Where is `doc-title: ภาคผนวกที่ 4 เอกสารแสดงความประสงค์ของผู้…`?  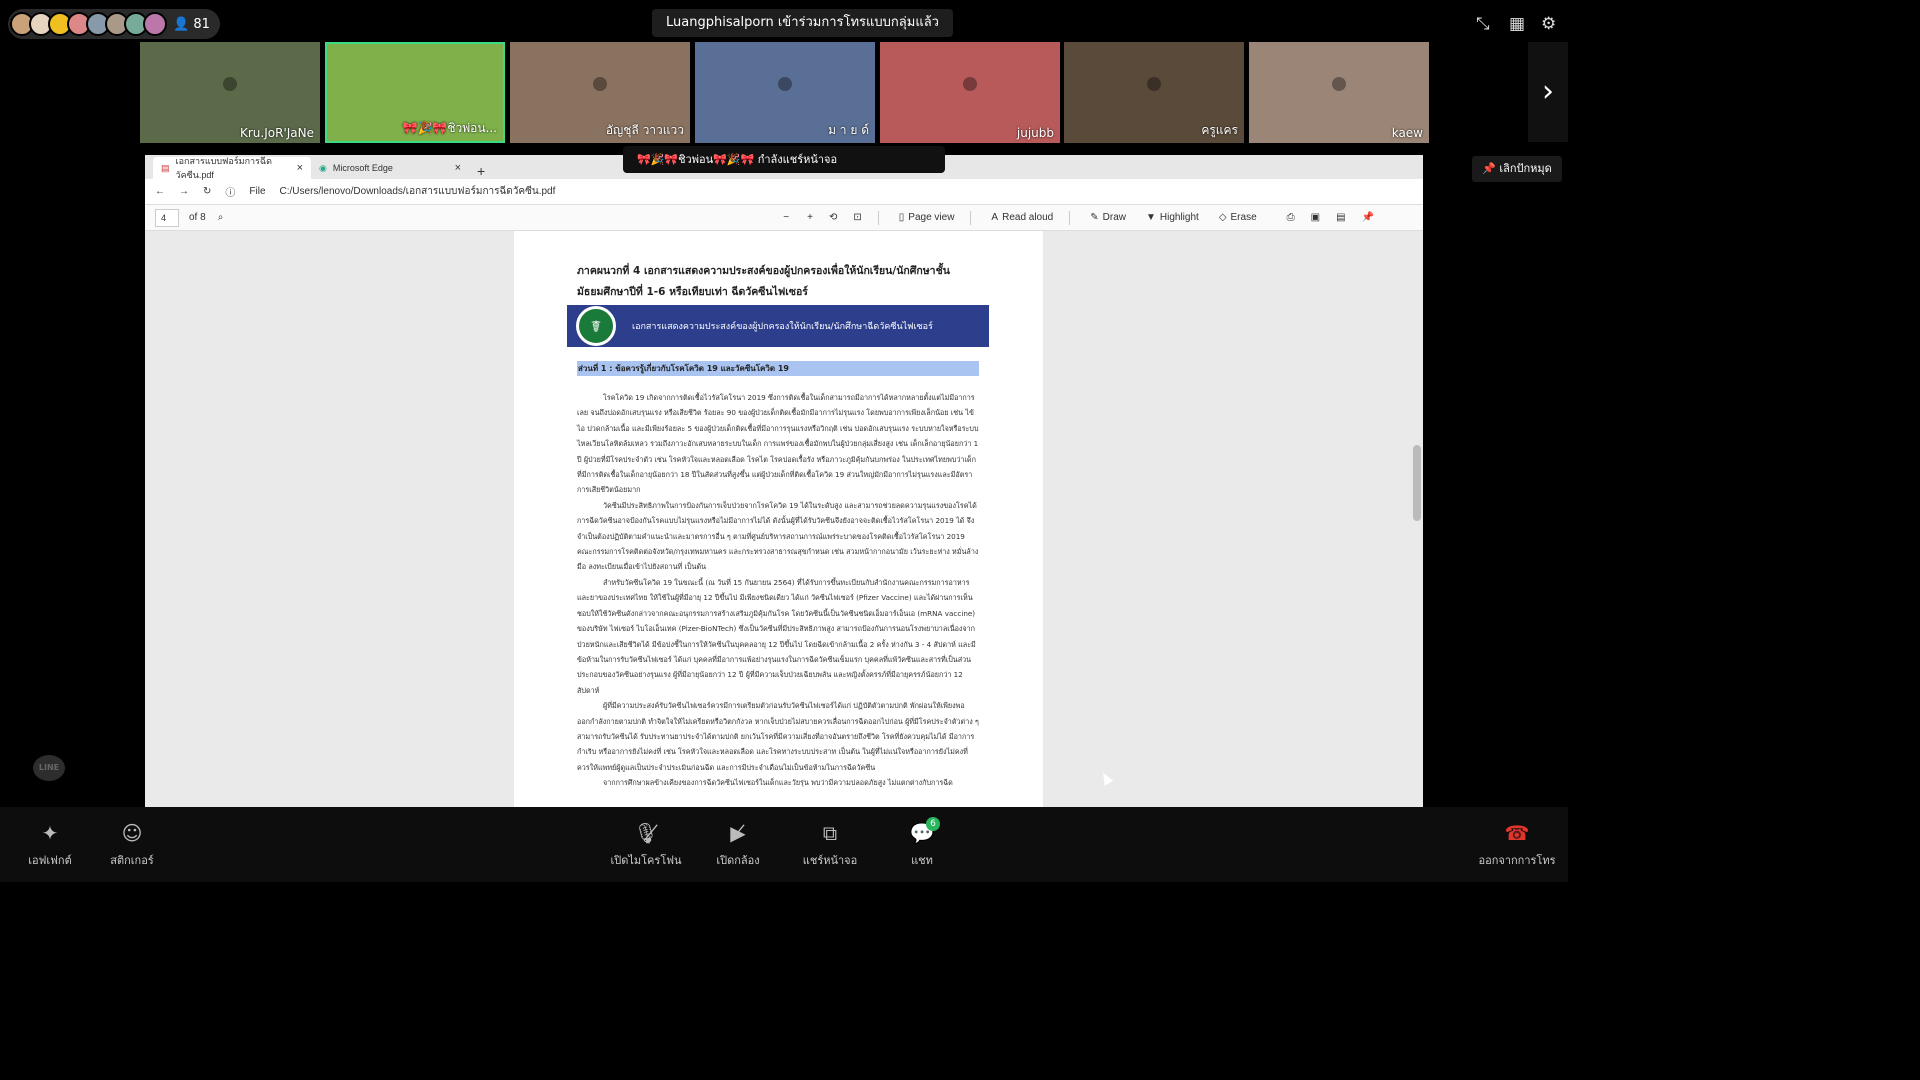 doc-title: ภาคผนวกที่ 4 เอกสารแสดงความประสงค์ของผู้… is located at coordinates (763, 281).